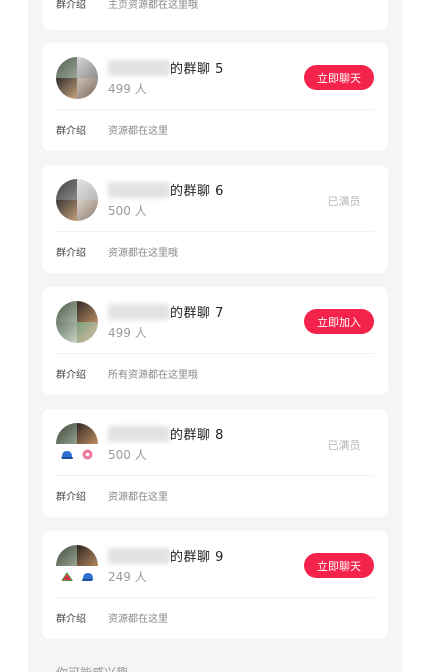  Describe the element at coordinates (143, 253) in the screenshot. I see `group-intro-text: 资源都在这里哦` at that location.